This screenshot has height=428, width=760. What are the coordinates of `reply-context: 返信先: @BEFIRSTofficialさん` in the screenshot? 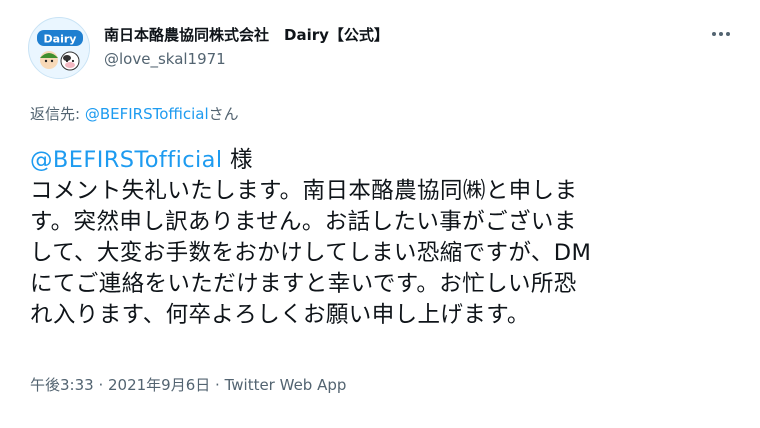 It's located at (134, 113).